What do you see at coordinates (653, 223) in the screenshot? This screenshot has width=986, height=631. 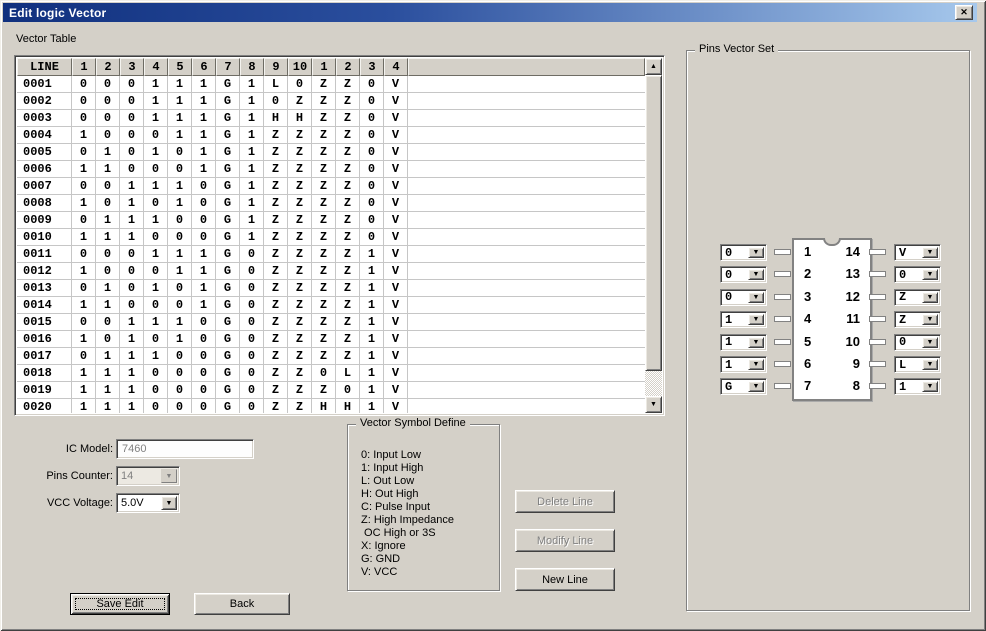 I see `scrollbar-thumb` at bounding box center [653, 223].